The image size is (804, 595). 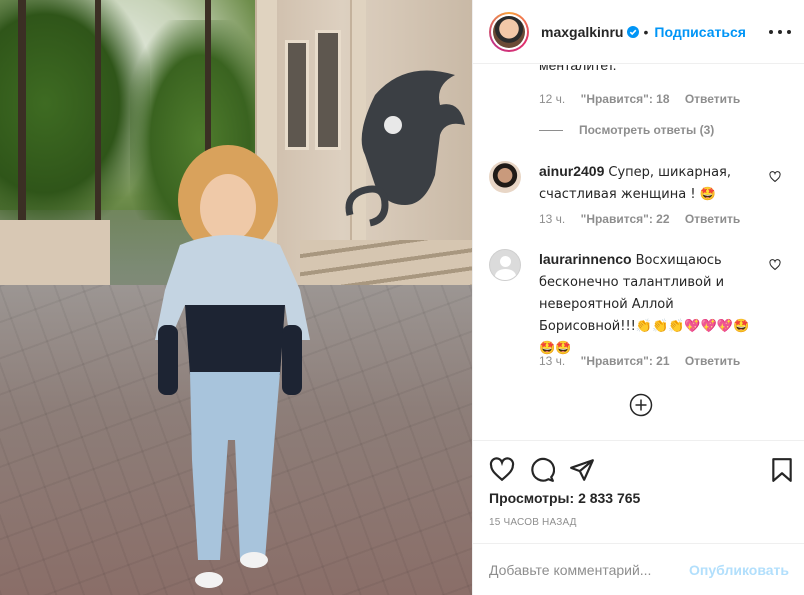 I want to click on post-header: maxgalkinru • Подписаться, so click(x=638, y=32).